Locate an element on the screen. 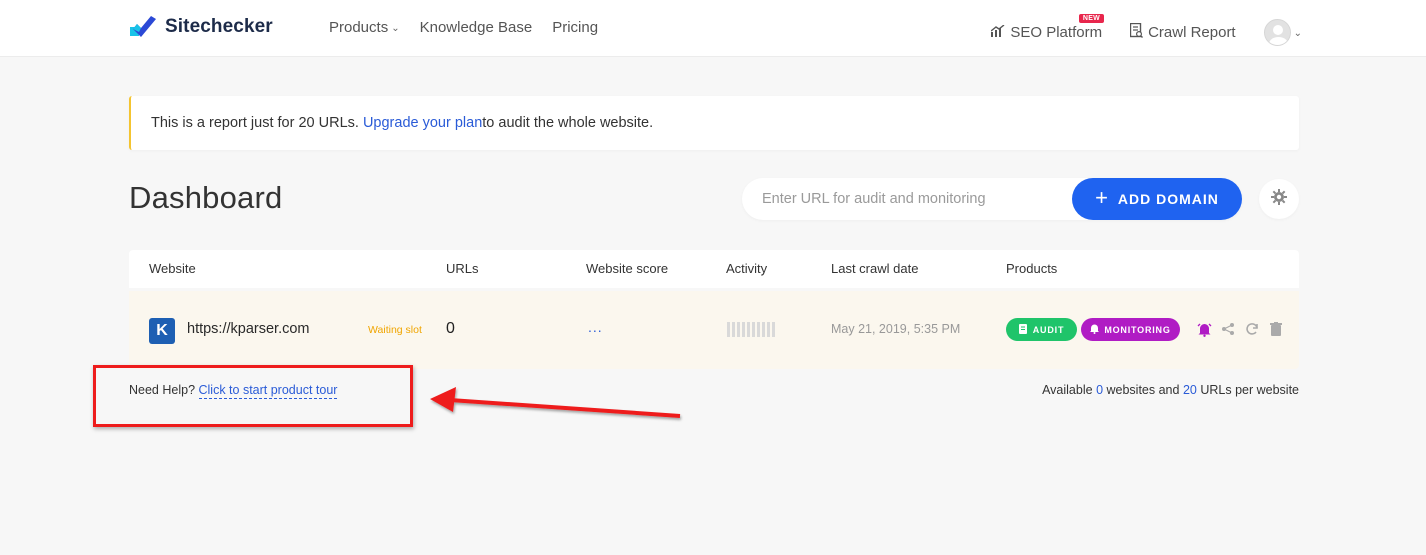 The width and height of the screenshot is (1426, 555). logo-check-icon is located at coordinates (143, 27).